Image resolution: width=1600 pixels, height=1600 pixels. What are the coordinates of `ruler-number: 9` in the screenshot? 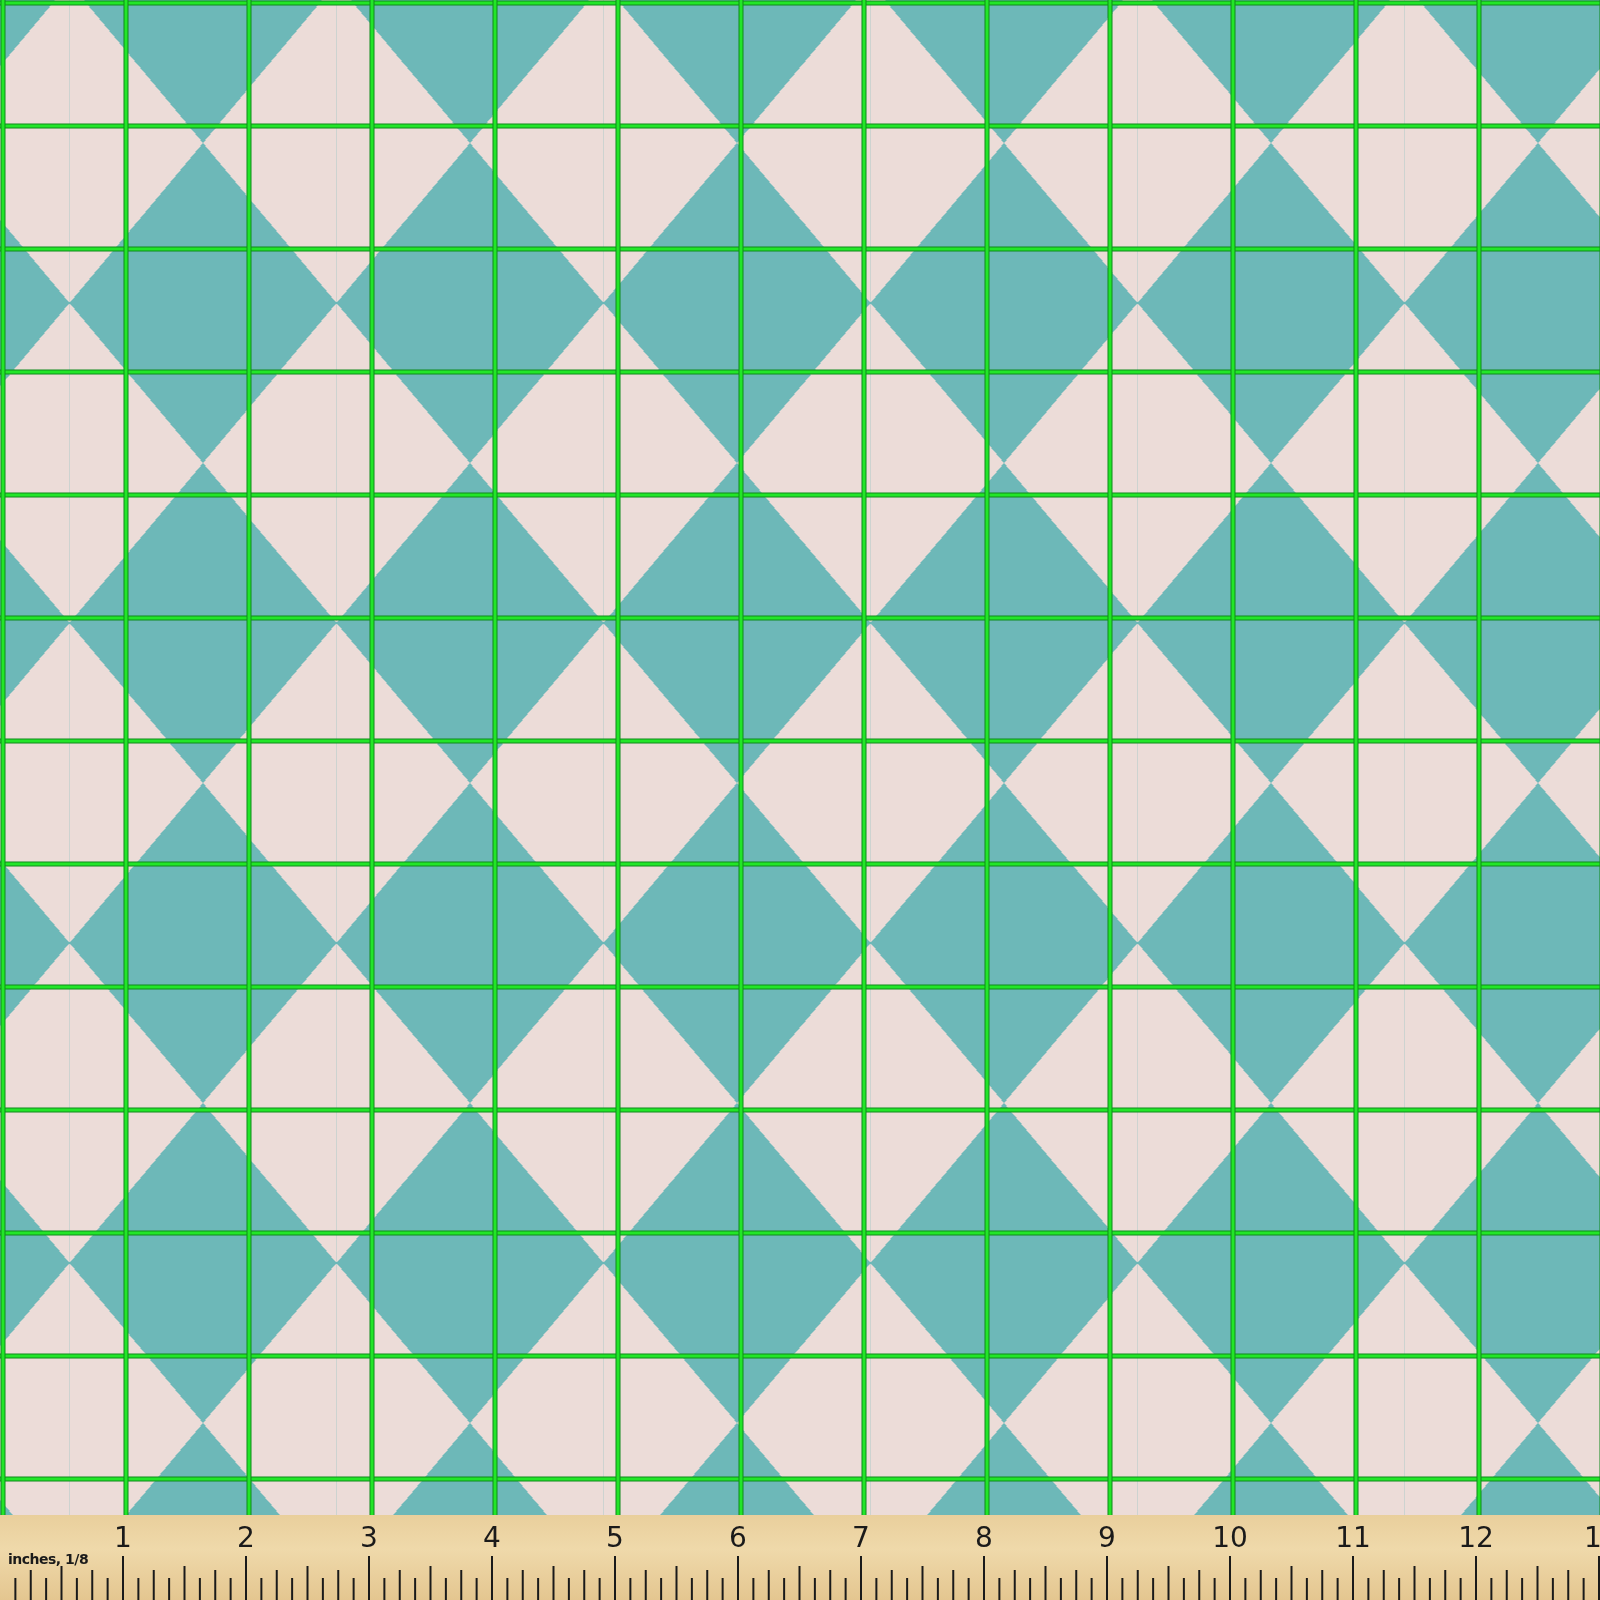 It's located at (1107, 1538).